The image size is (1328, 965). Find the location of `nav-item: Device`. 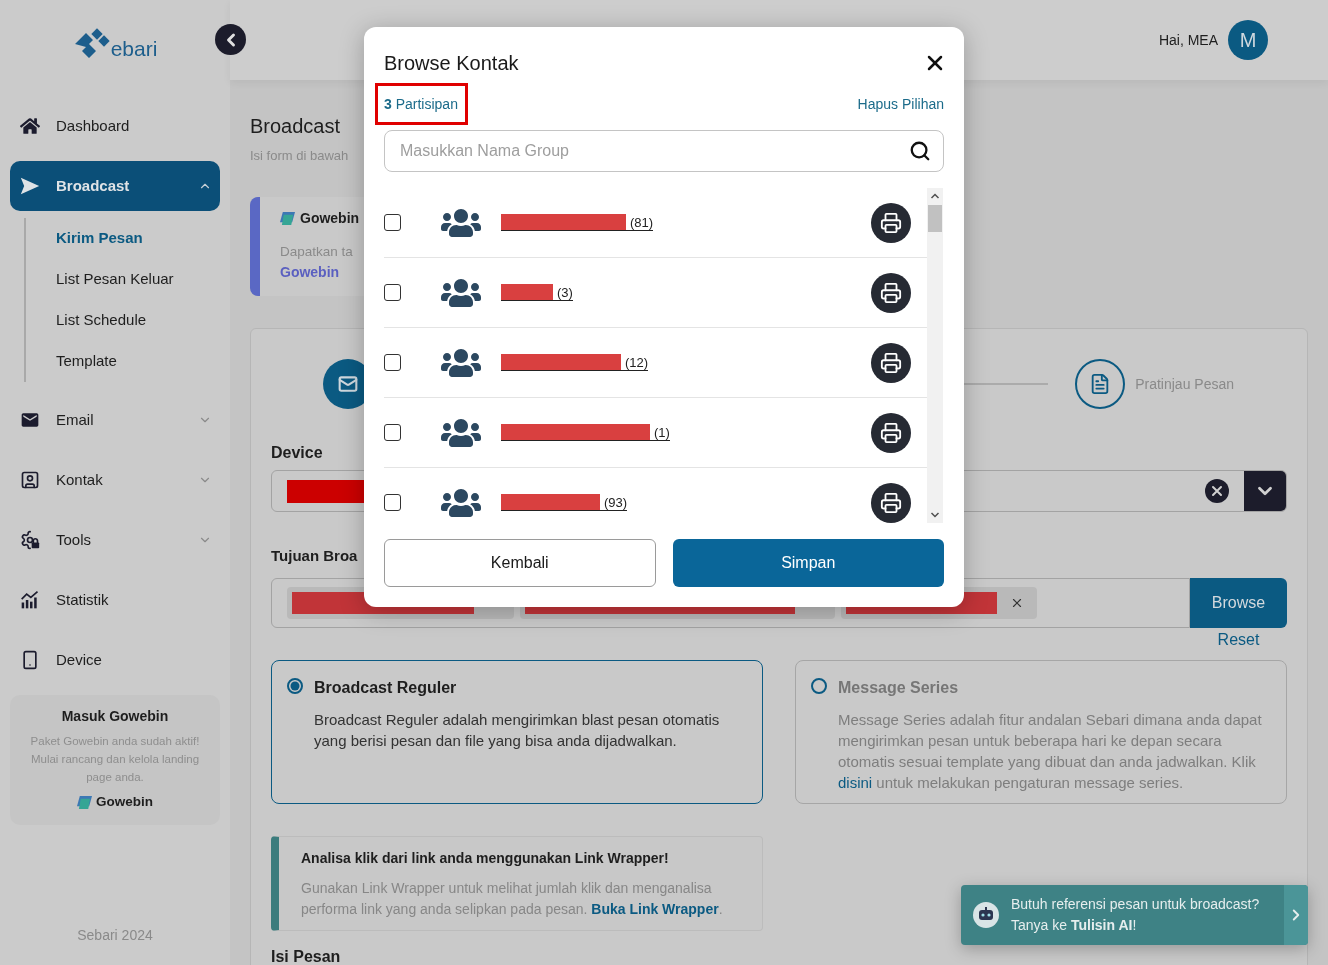

nav-item: Device is located at coordinates (115, 660).